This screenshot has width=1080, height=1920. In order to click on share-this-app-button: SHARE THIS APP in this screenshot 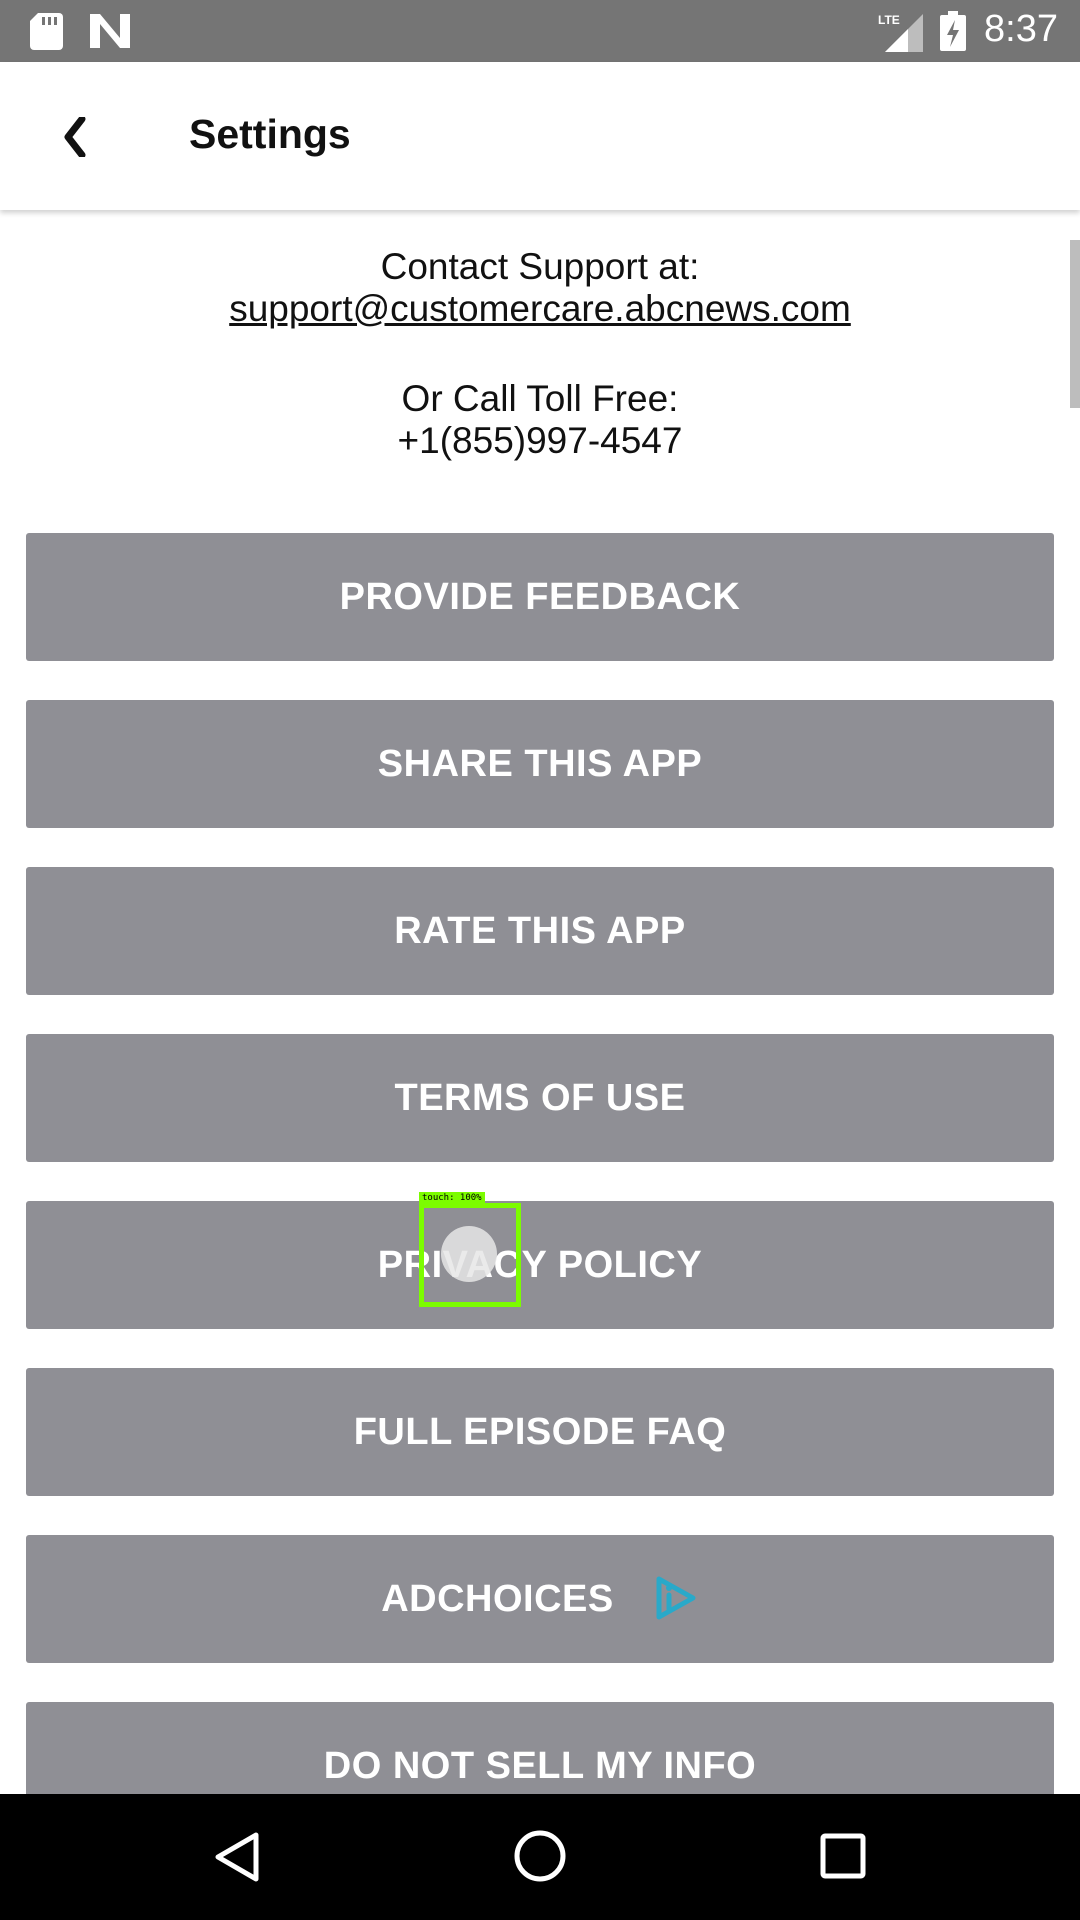, I will do `click(540, 764)`.